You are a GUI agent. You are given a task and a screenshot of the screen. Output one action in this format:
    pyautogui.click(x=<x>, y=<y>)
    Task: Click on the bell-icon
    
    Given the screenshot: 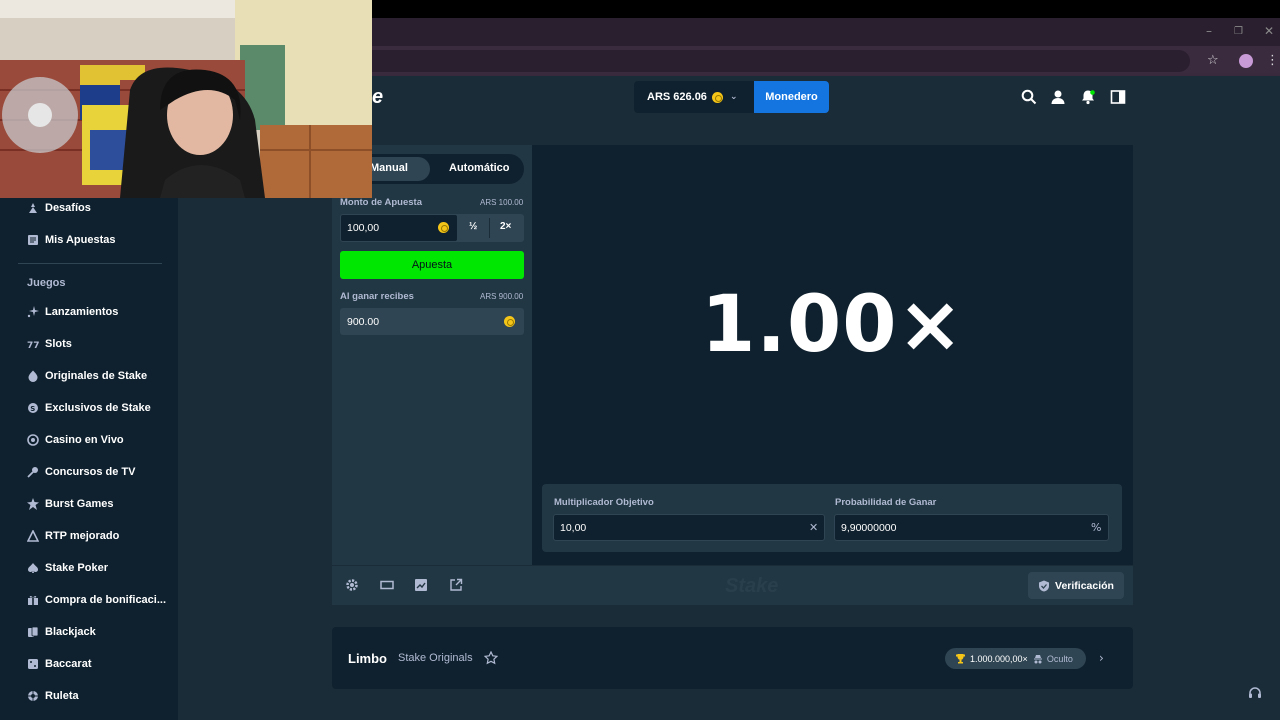 What is the action you would take?
    pyautogui.click(x=1088, y=97)
    